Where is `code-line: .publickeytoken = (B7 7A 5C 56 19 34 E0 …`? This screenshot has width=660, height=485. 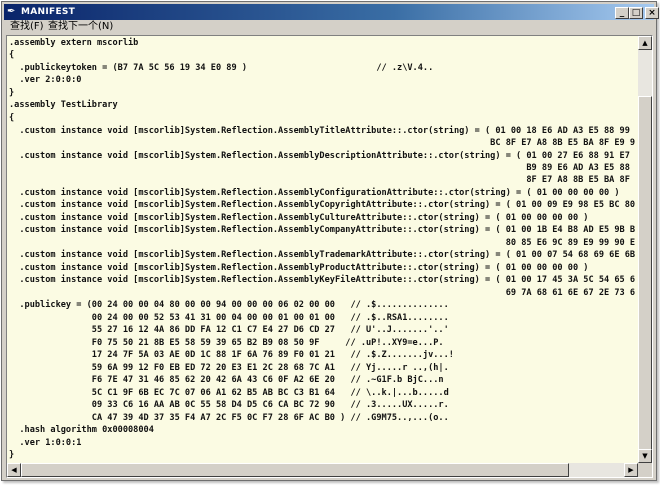 code-line: .publickeytoken = (B7 7A 5C 56 19 34 E0 … is located at coordinates (221, 68).